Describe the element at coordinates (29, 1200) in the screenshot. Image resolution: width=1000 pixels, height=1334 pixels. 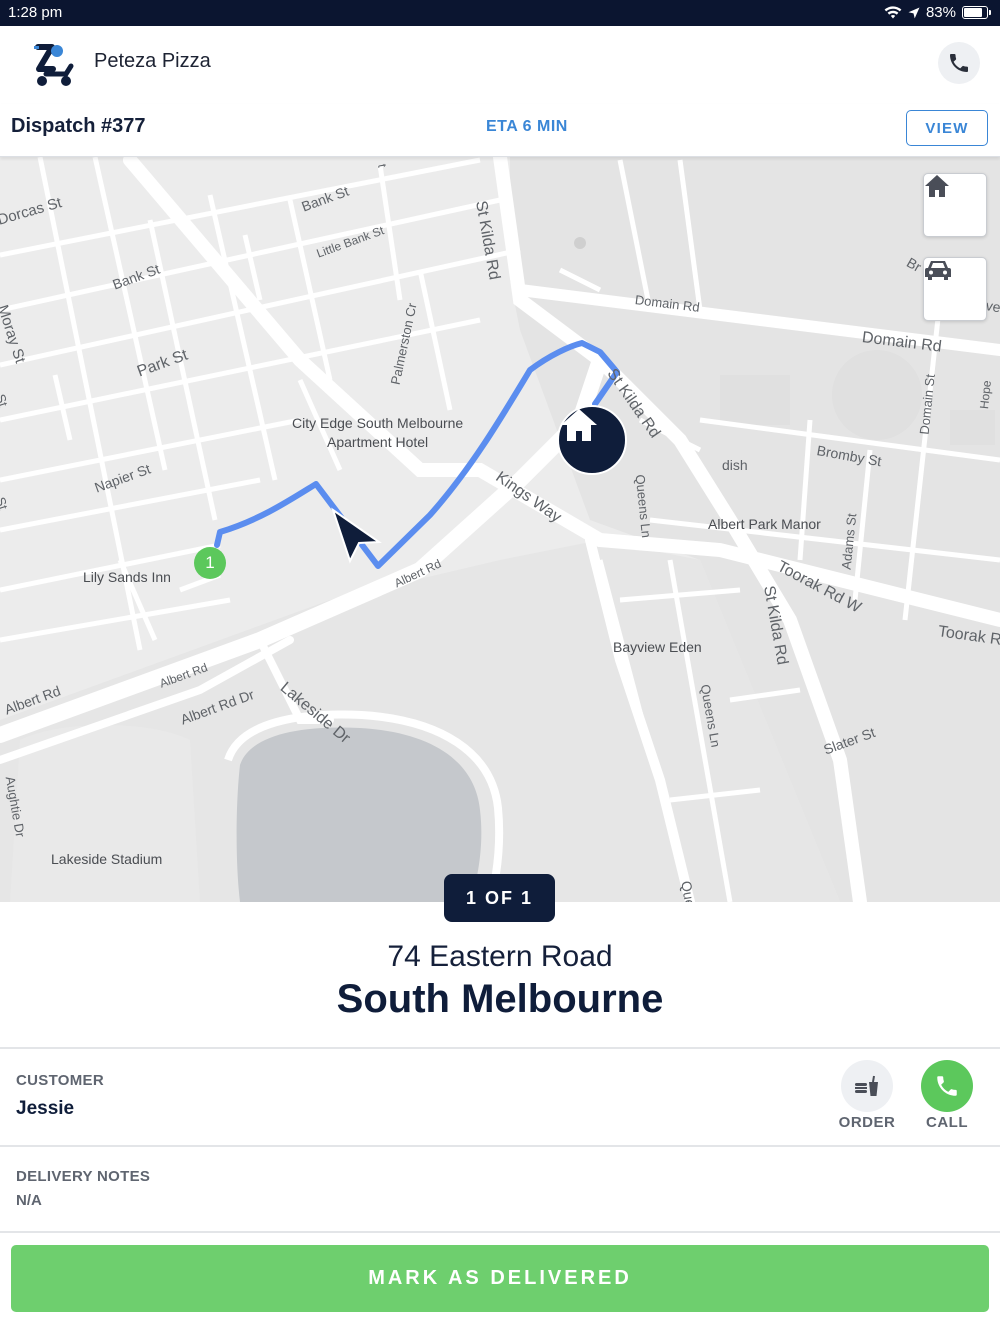
I see `delivery-notes-value: N/A` at that location.